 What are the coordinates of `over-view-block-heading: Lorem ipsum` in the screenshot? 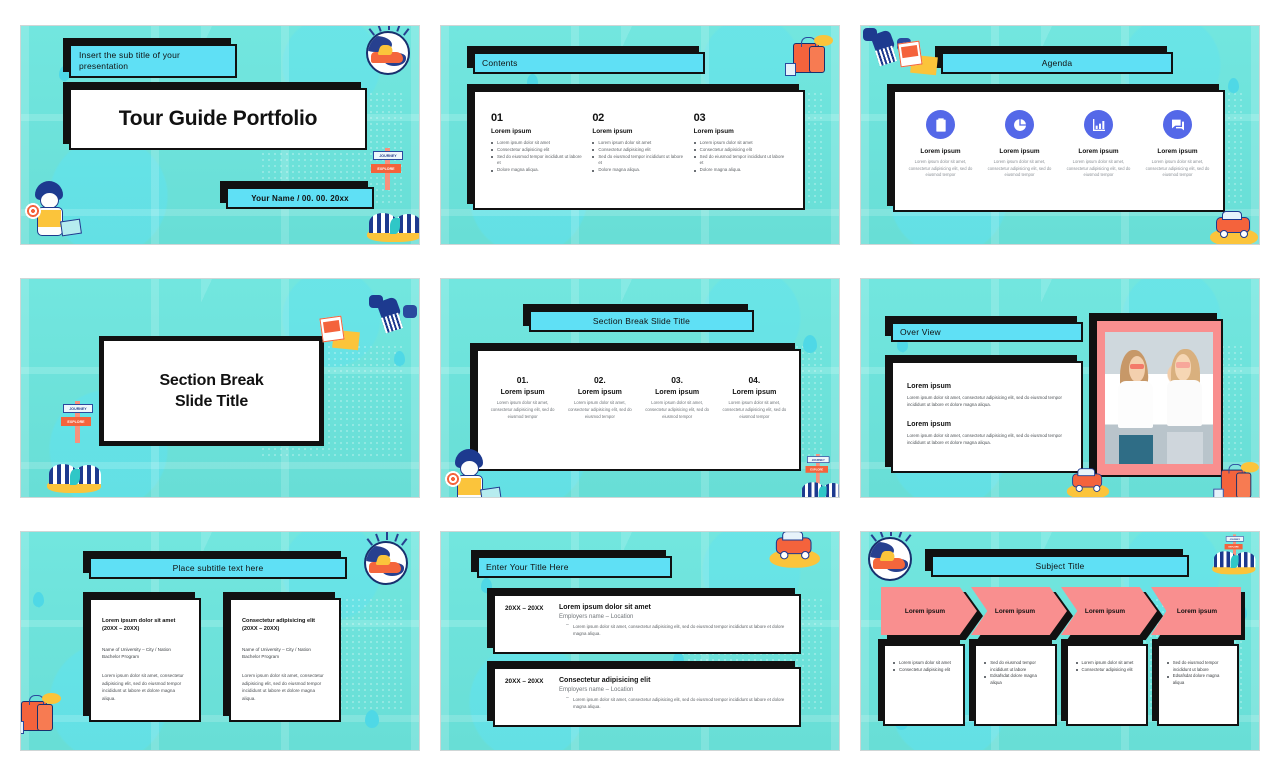 It's located at (929, 386).